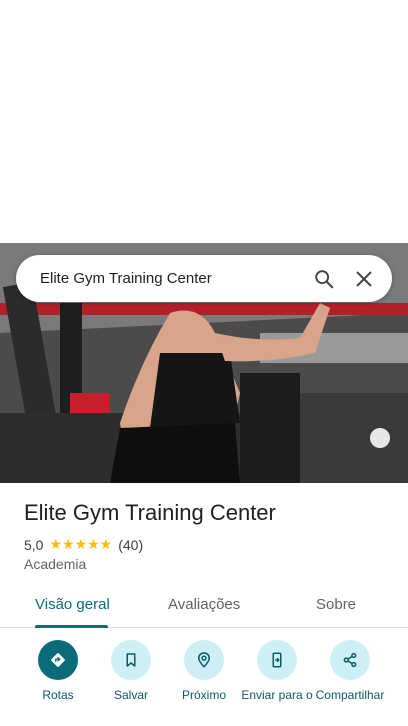  I want to click on rating-value: 5,0, so click(34, 544).